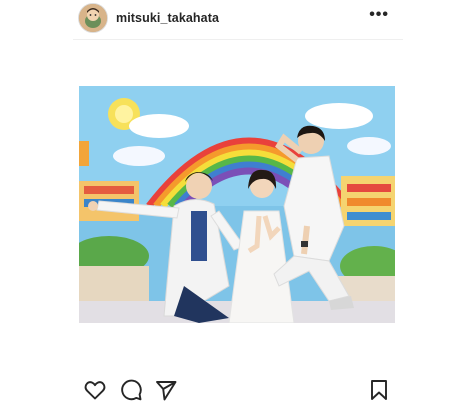  Describe the element at coordinates (379, 390) in the screenshot. I see `bookmark-icon` at that location.